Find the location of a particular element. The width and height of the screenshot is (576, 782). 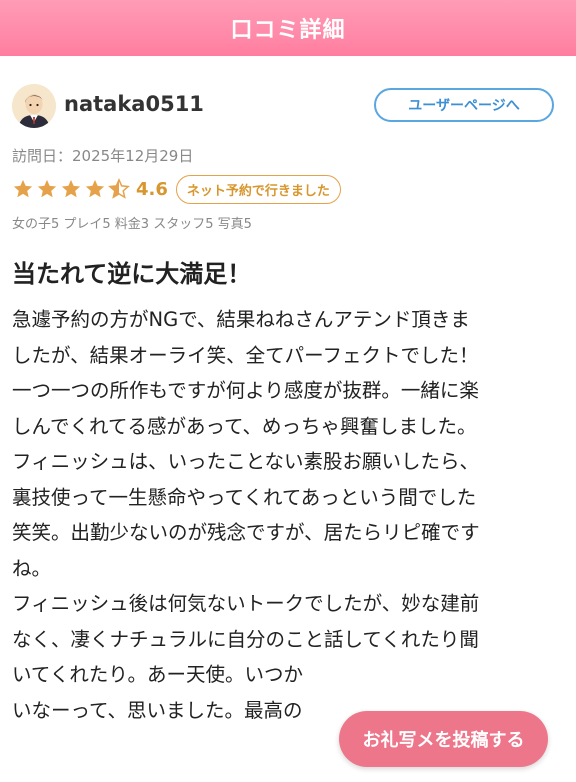

star-rating is located at coordinates (71, 189).